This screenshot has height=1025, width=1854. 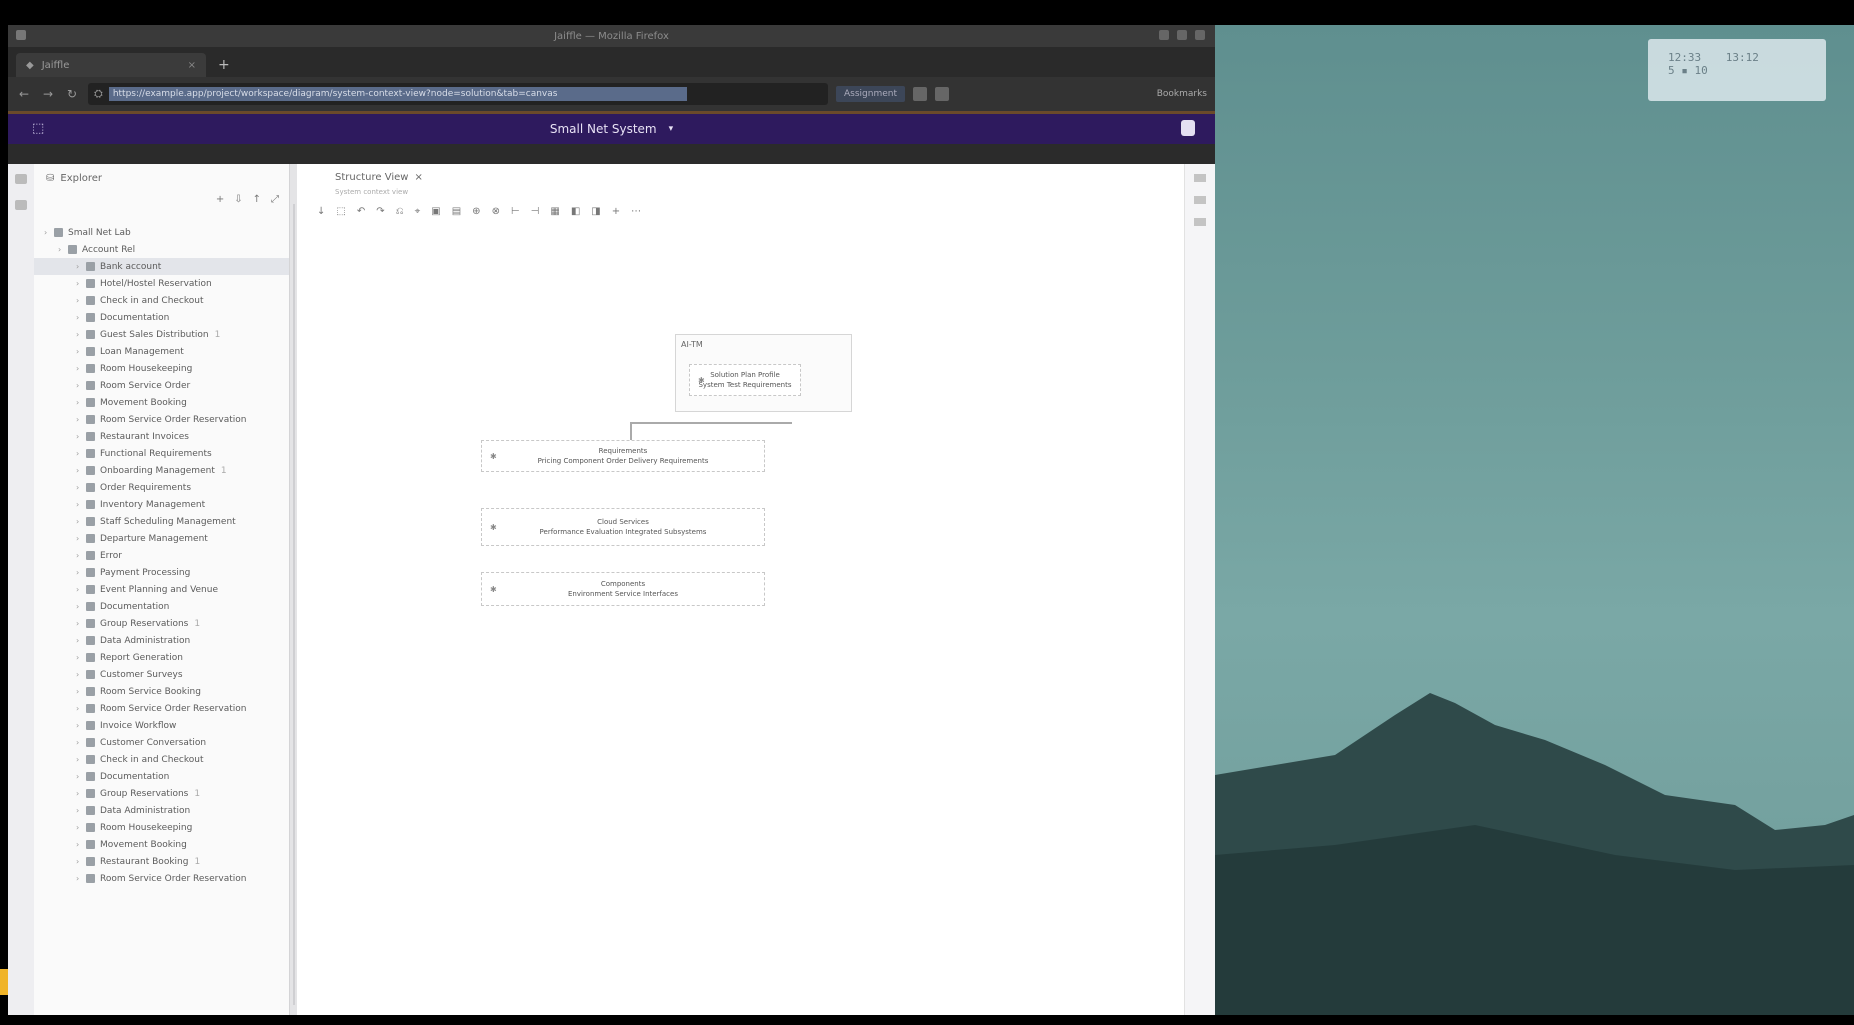 What do you see at coordinates (192, 65) in the screenshot?
I see `tab-close-icon: ×` at bounding box center [192, 65].